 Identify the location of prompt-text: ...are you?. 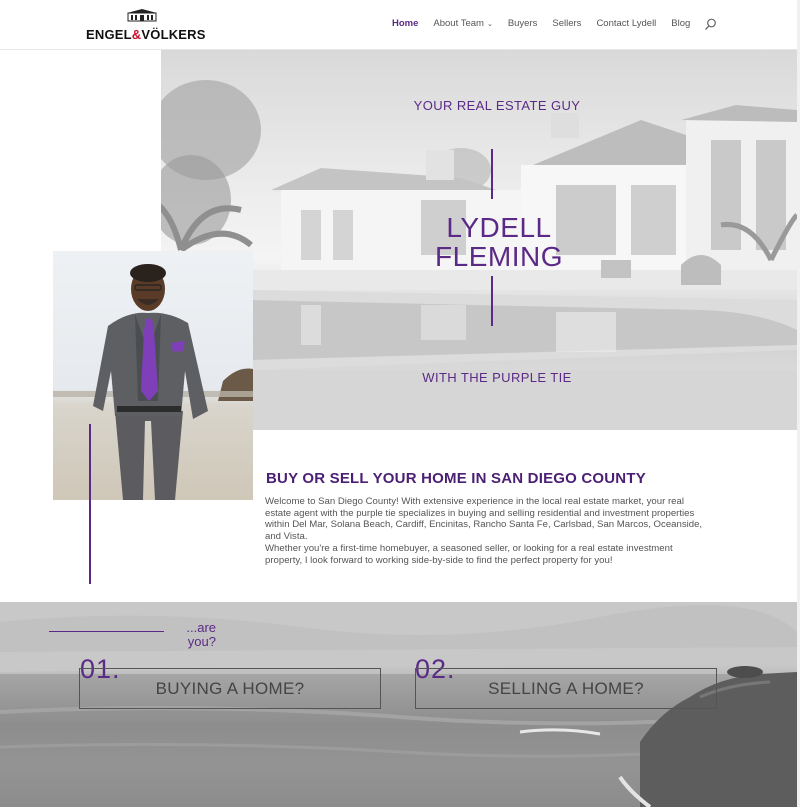
(188, 635).